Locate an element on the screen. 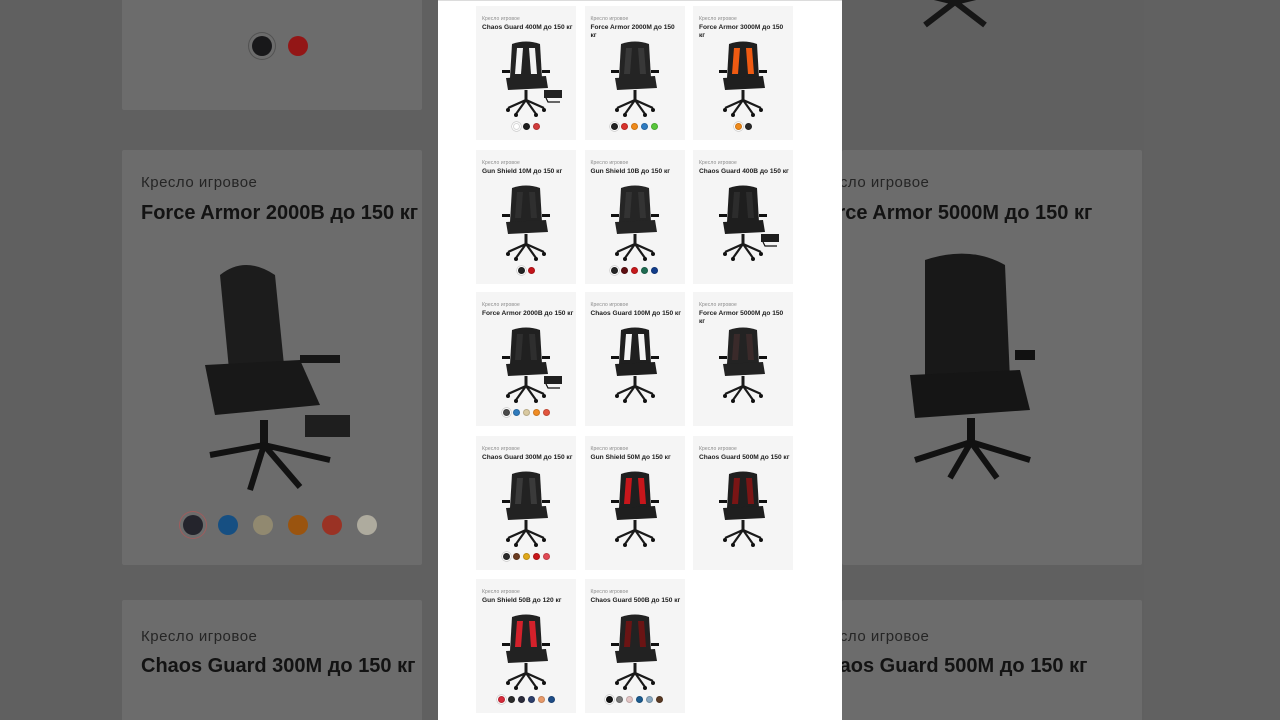 This screenshot has width=1280, height=720. product-card: Кресло игровое Chaos Guard 500M до 150 кг is located at coordinates (743, 502).